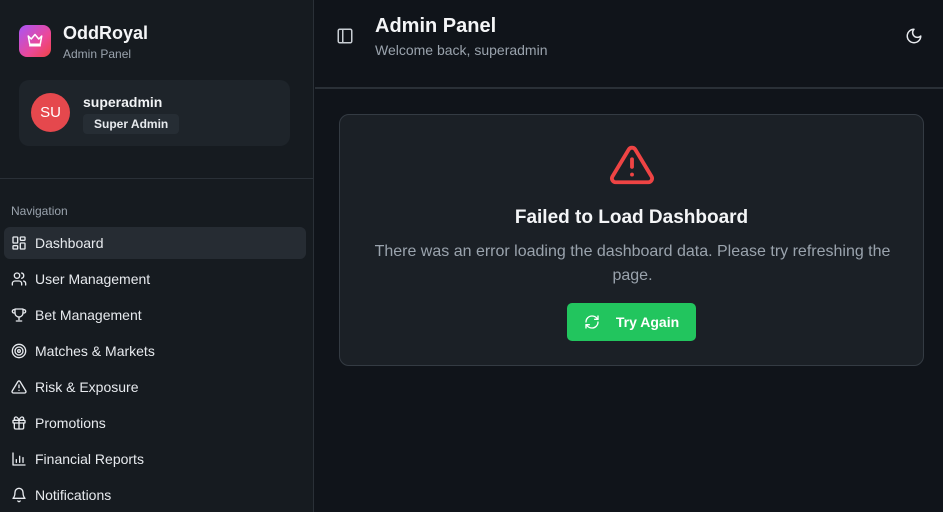  Describe the element at coordinates (50, 112) in the screenshot. I see `avatar: SU` at that location.